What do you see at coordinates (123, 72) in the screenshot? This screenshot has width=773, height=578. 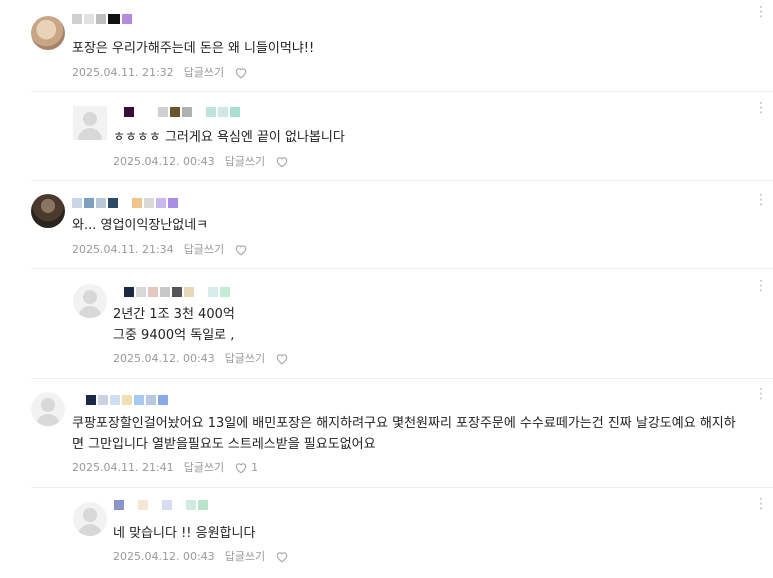 I see `comment-date: 2025.04.11. 21:32` at bounding box center [123, 72].